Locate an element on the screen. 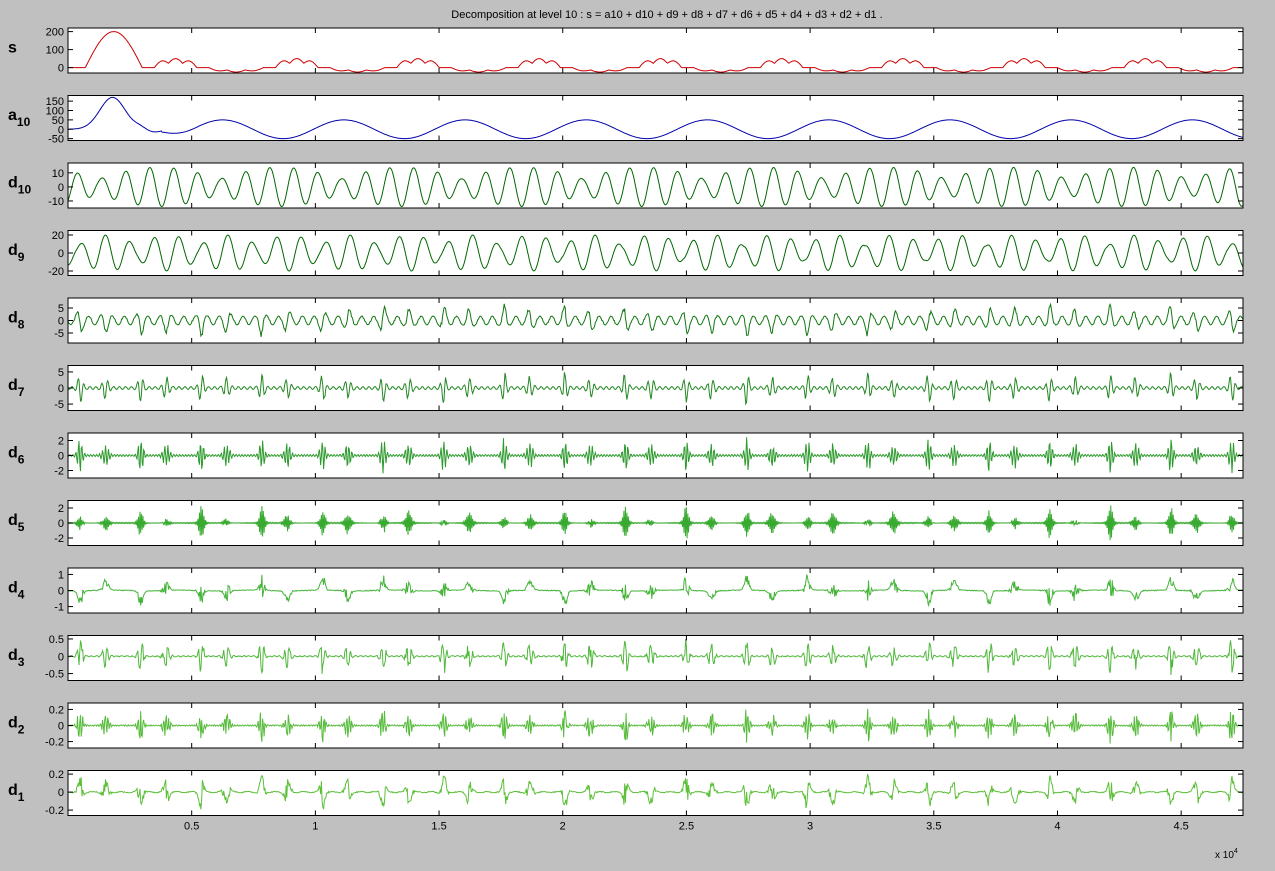 This screenshot has width=1275, height=871. plot-area-d3 is located at coordinates (655, 658).